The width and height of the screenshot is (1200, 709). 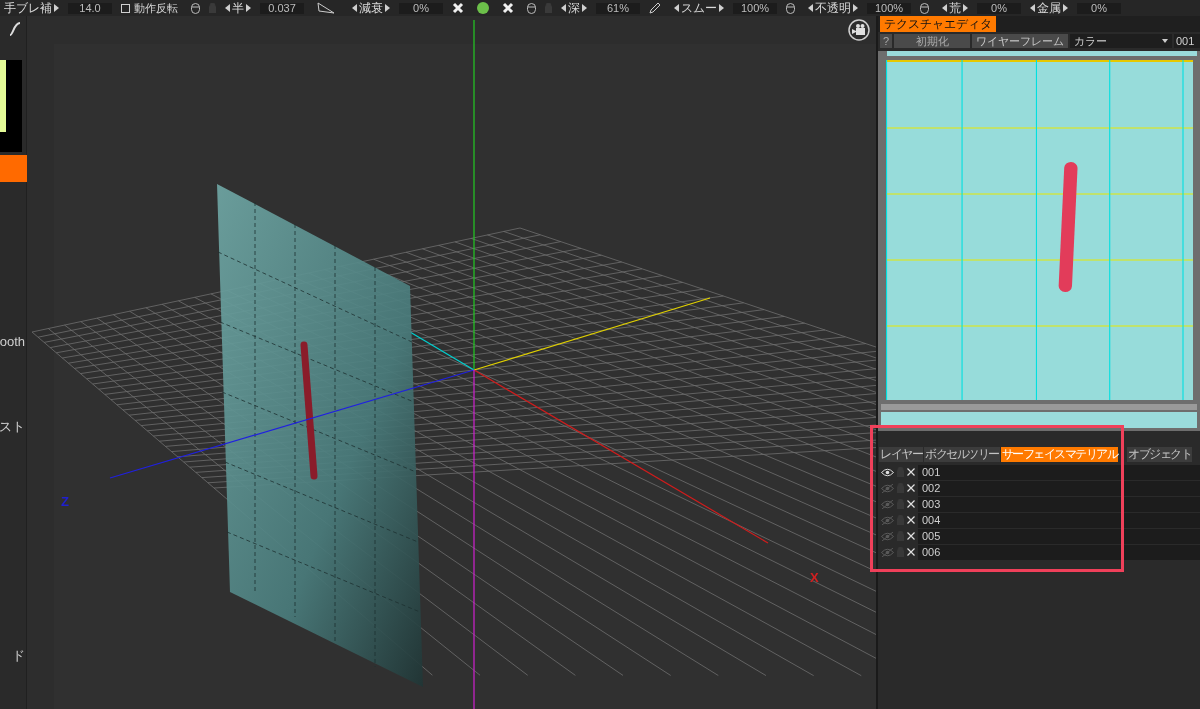 I want to click on material-name: 002, so click(x=1059, y=488).